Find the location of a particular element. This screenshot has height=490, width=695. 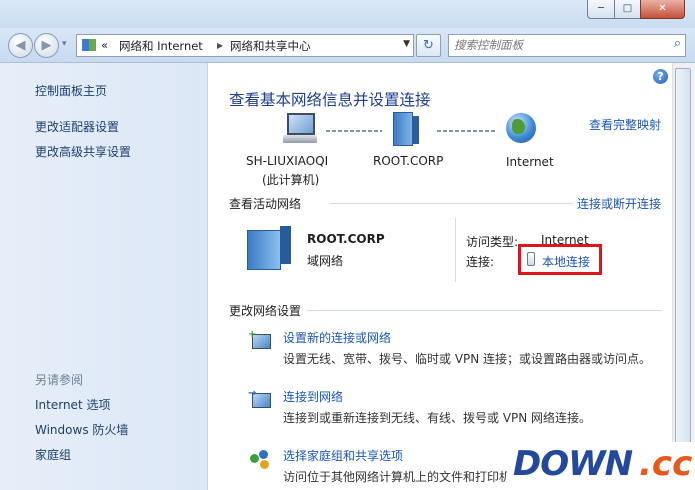

connect-disconnect-link: 连接或断开连接 is located at coordinates (619, 203).